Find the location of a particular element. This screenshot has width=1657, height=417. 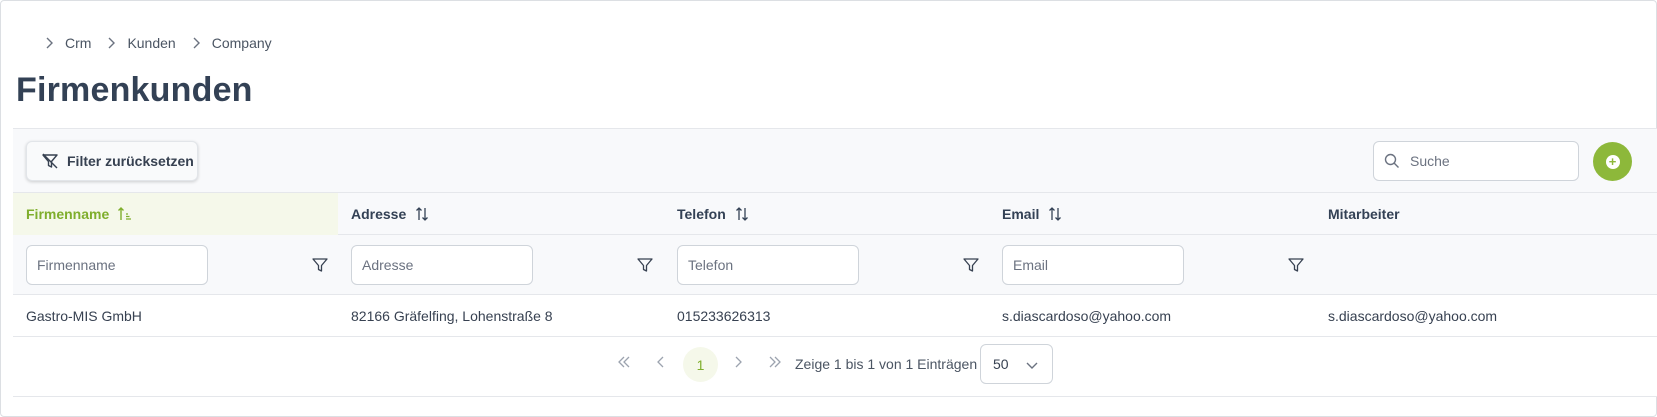

page-button-current: 1 is located at coordinates (700, 364).